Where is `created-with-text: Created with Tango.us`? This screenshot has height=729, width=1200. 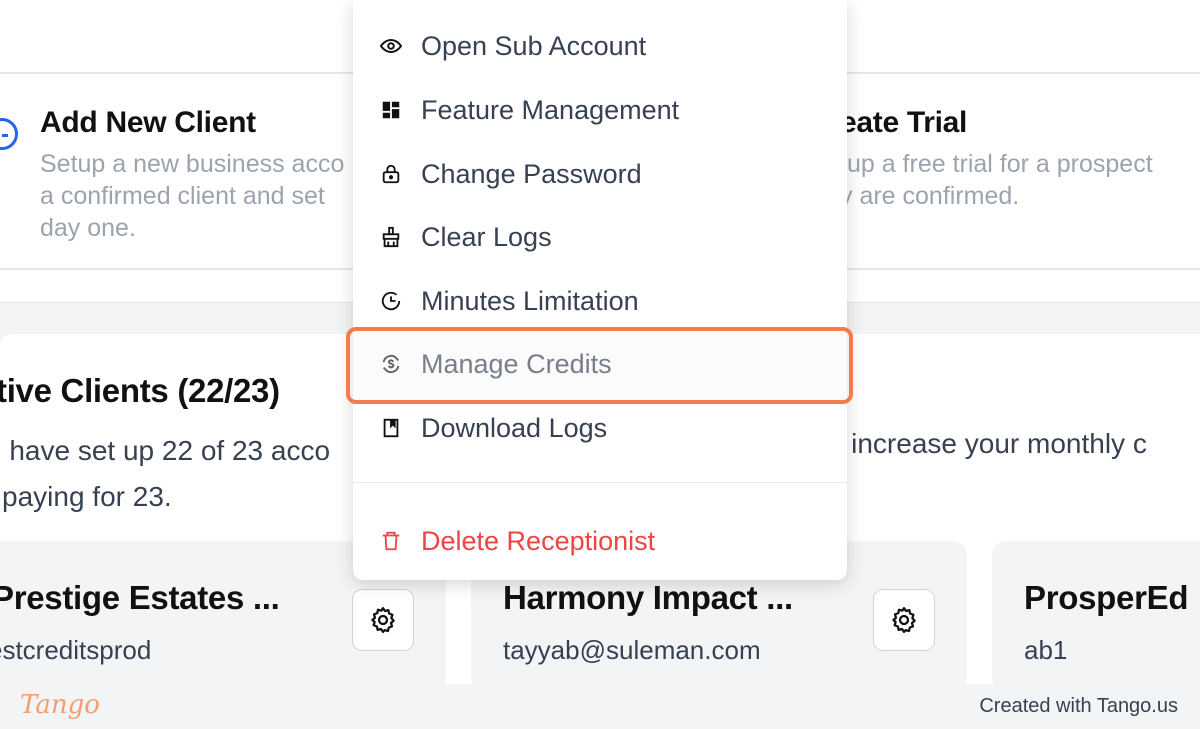
created-with-text: Created with Tango.us is located at coordinates (1078, 706).